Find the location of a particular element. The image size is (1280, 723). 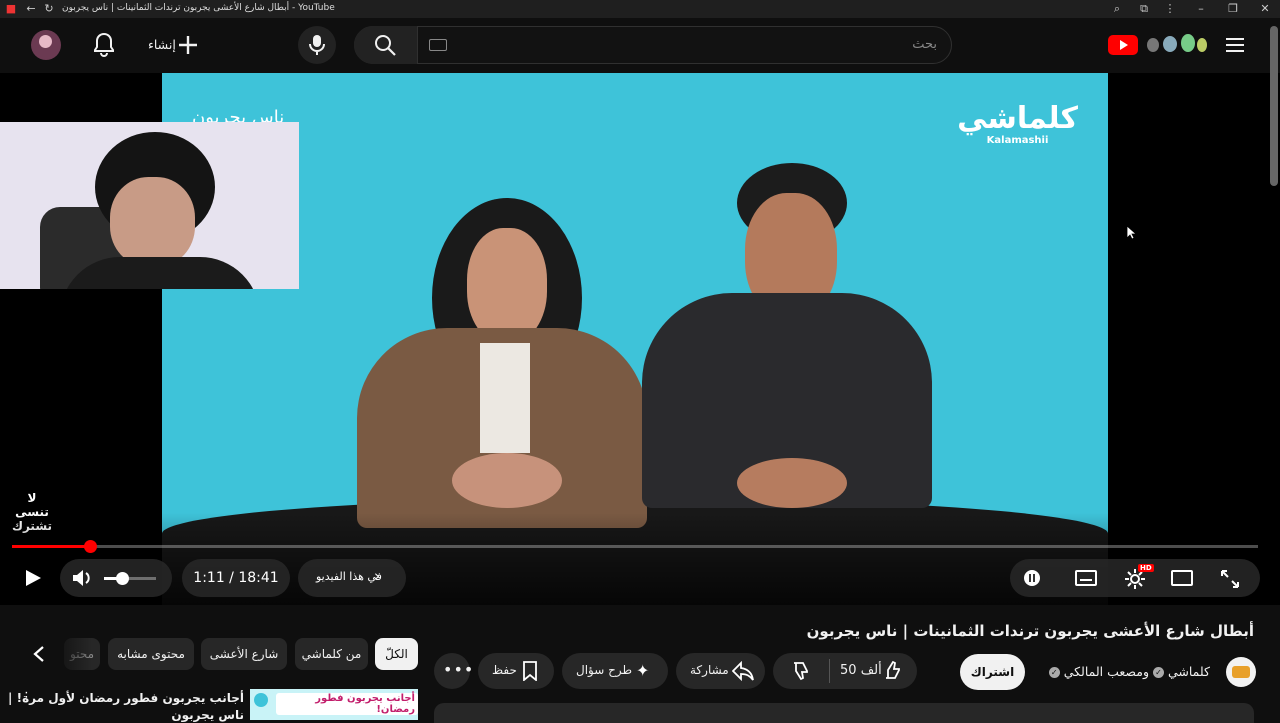

channel-names: كلماشي ✓ ومصعب المالكي ✓ is located at coordinates (1129, 671).